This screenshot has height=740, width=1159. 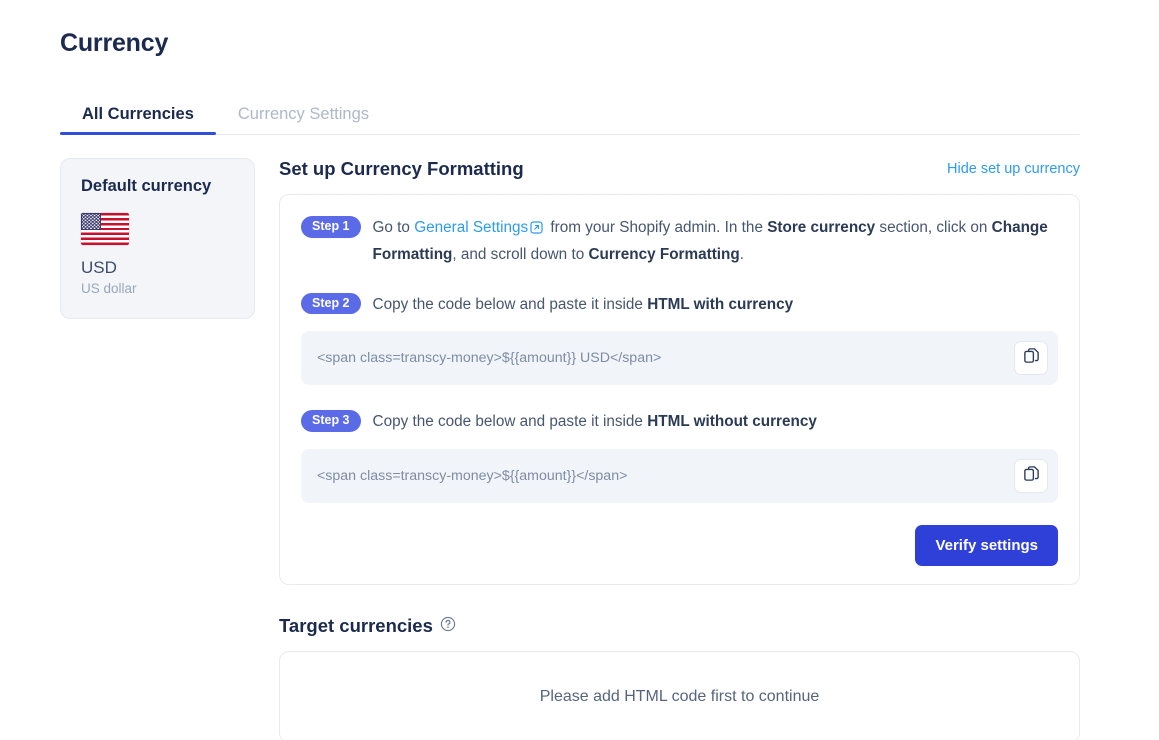 What do you see at coordinates (356, 626) in the screenshot?
I see `target-currencies-heading: Target currencies` at bounding box center [356, 626].